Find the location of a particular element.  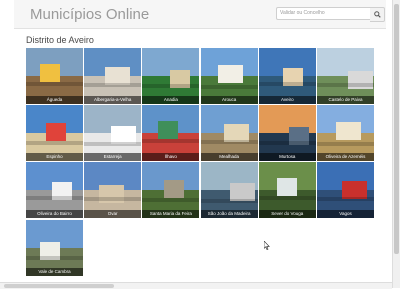

search-icon is located at coordinates (377, 14).